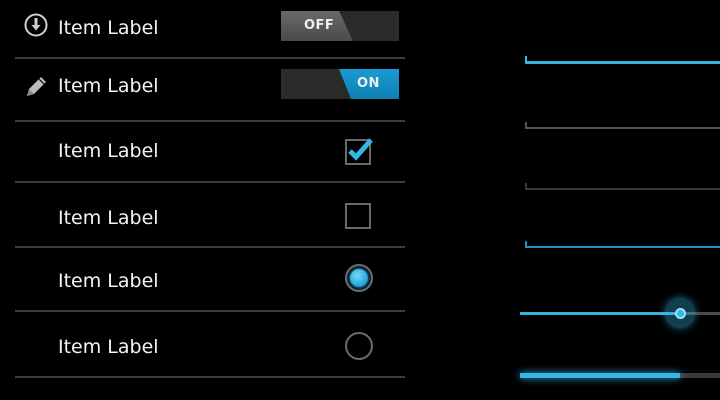 The image size is (720, 400). What do you see at coordinates (368, 83) in the screenshot?
I see `toggle-state-label: ON` at bounding box center [368, 83].